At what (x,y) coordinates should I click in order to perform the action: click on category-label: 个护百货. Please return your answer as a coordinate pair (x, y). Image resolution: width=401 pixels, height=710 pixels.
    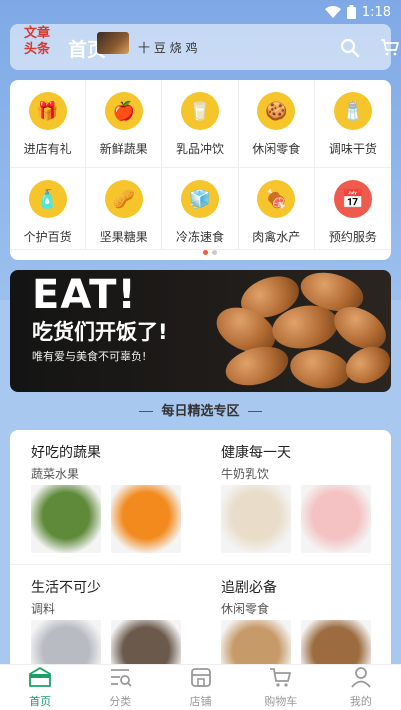
    Looking at the image, I should click on (47, 237).